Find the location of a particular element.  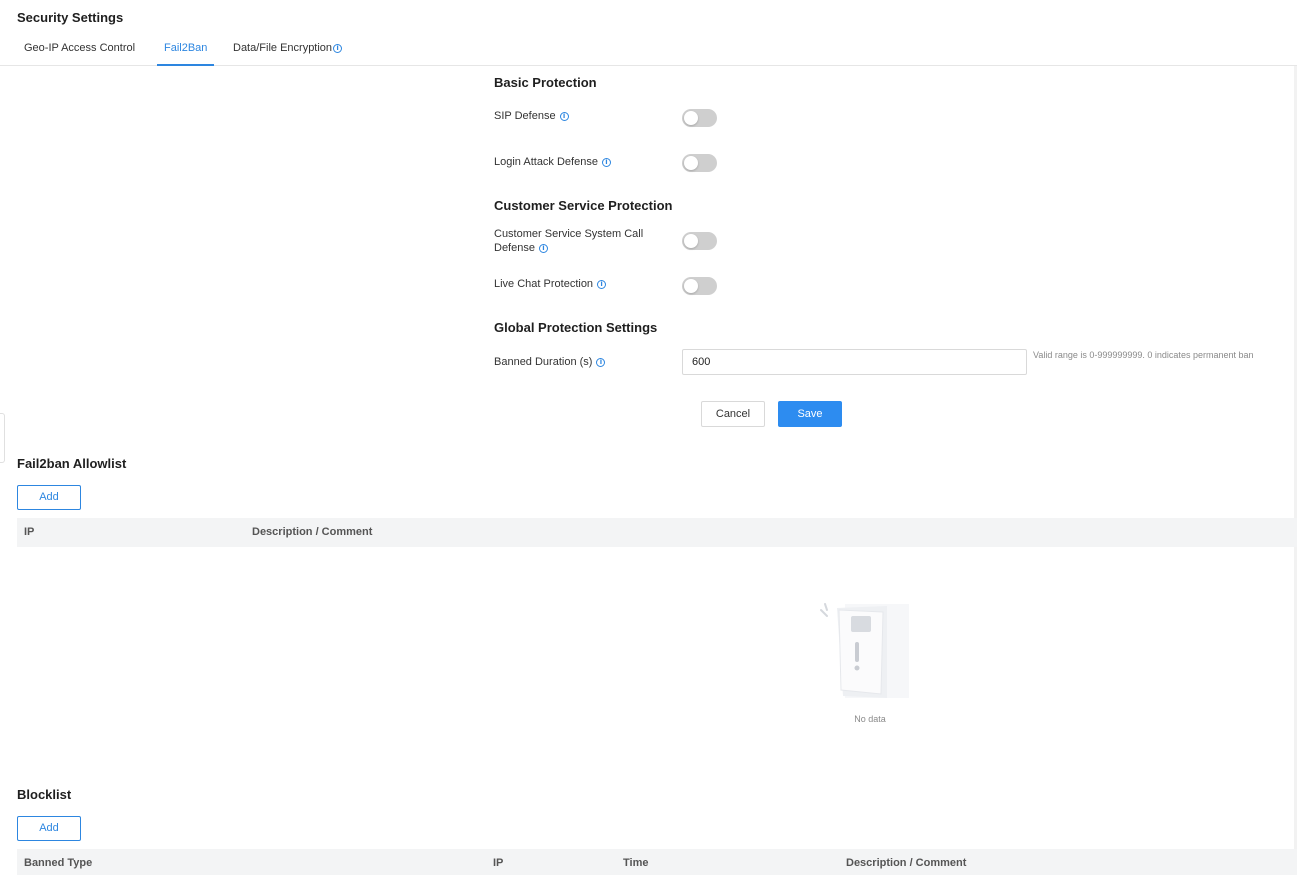

tab-fail2ban: Fail2Ban is located at coordinates (186, 54).